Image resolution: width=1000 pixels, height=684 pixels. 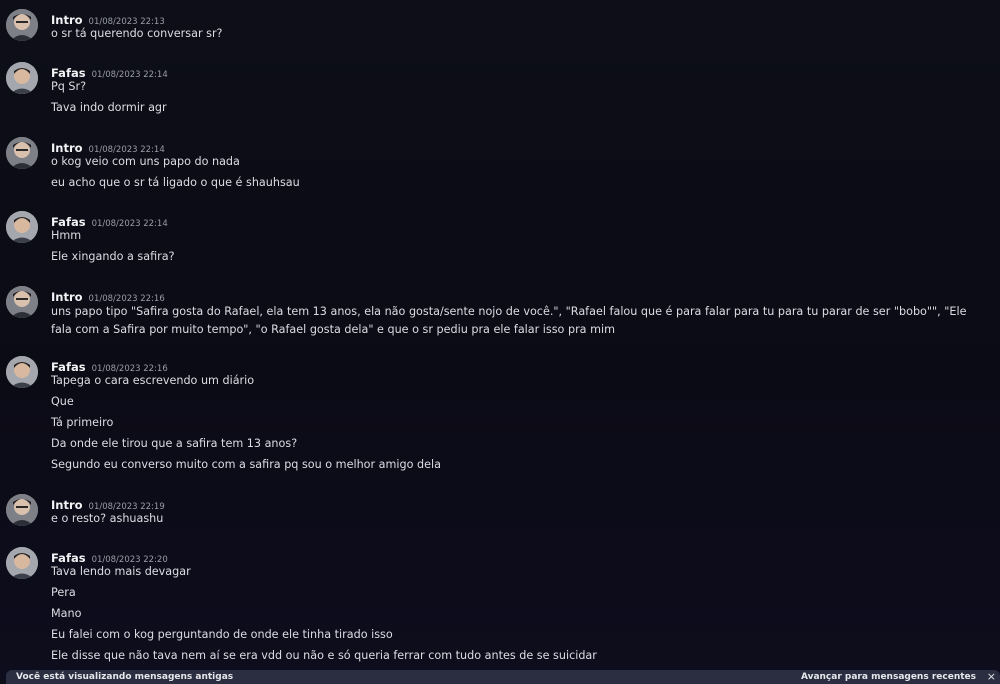 I want to click on close-icon: ×, so click(x=991, y=676).